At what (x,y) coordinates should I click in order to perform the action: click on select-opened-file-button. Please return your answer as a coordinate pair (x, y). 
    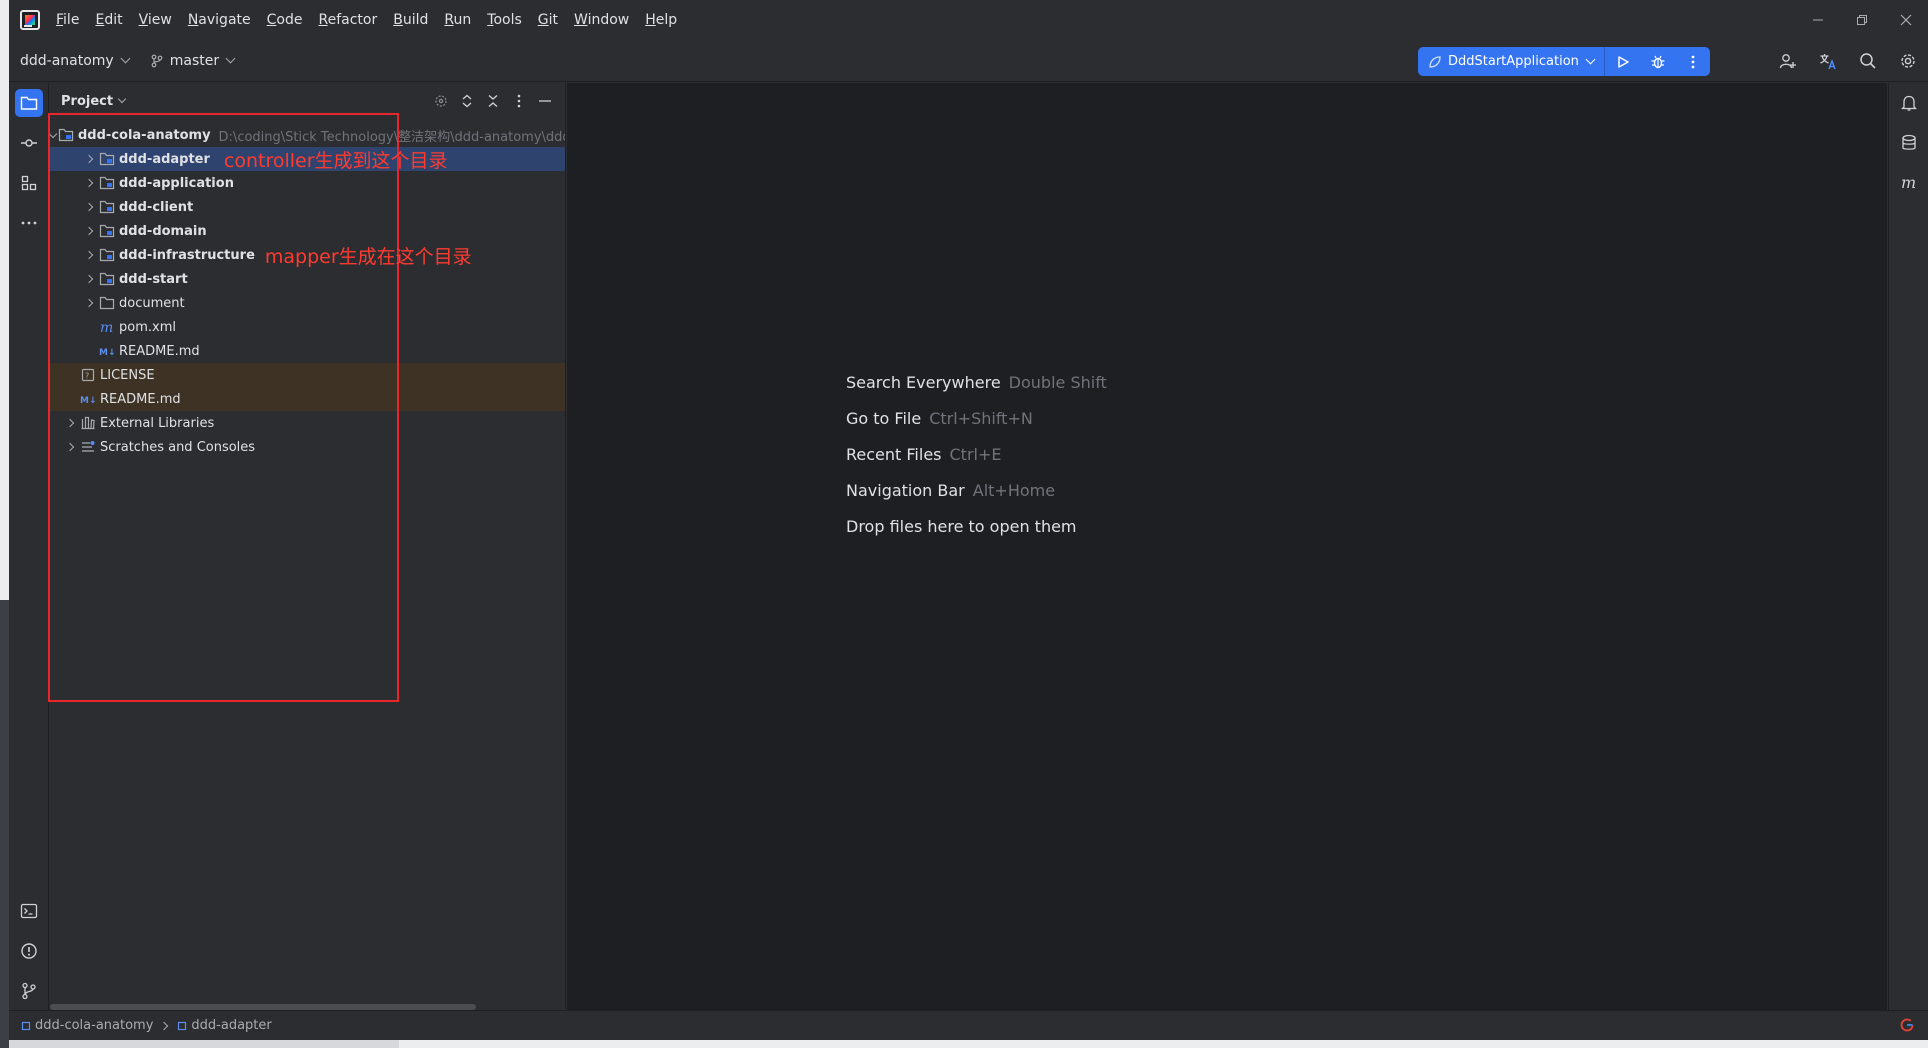
    Looking at the image, I should click on (441, 101).